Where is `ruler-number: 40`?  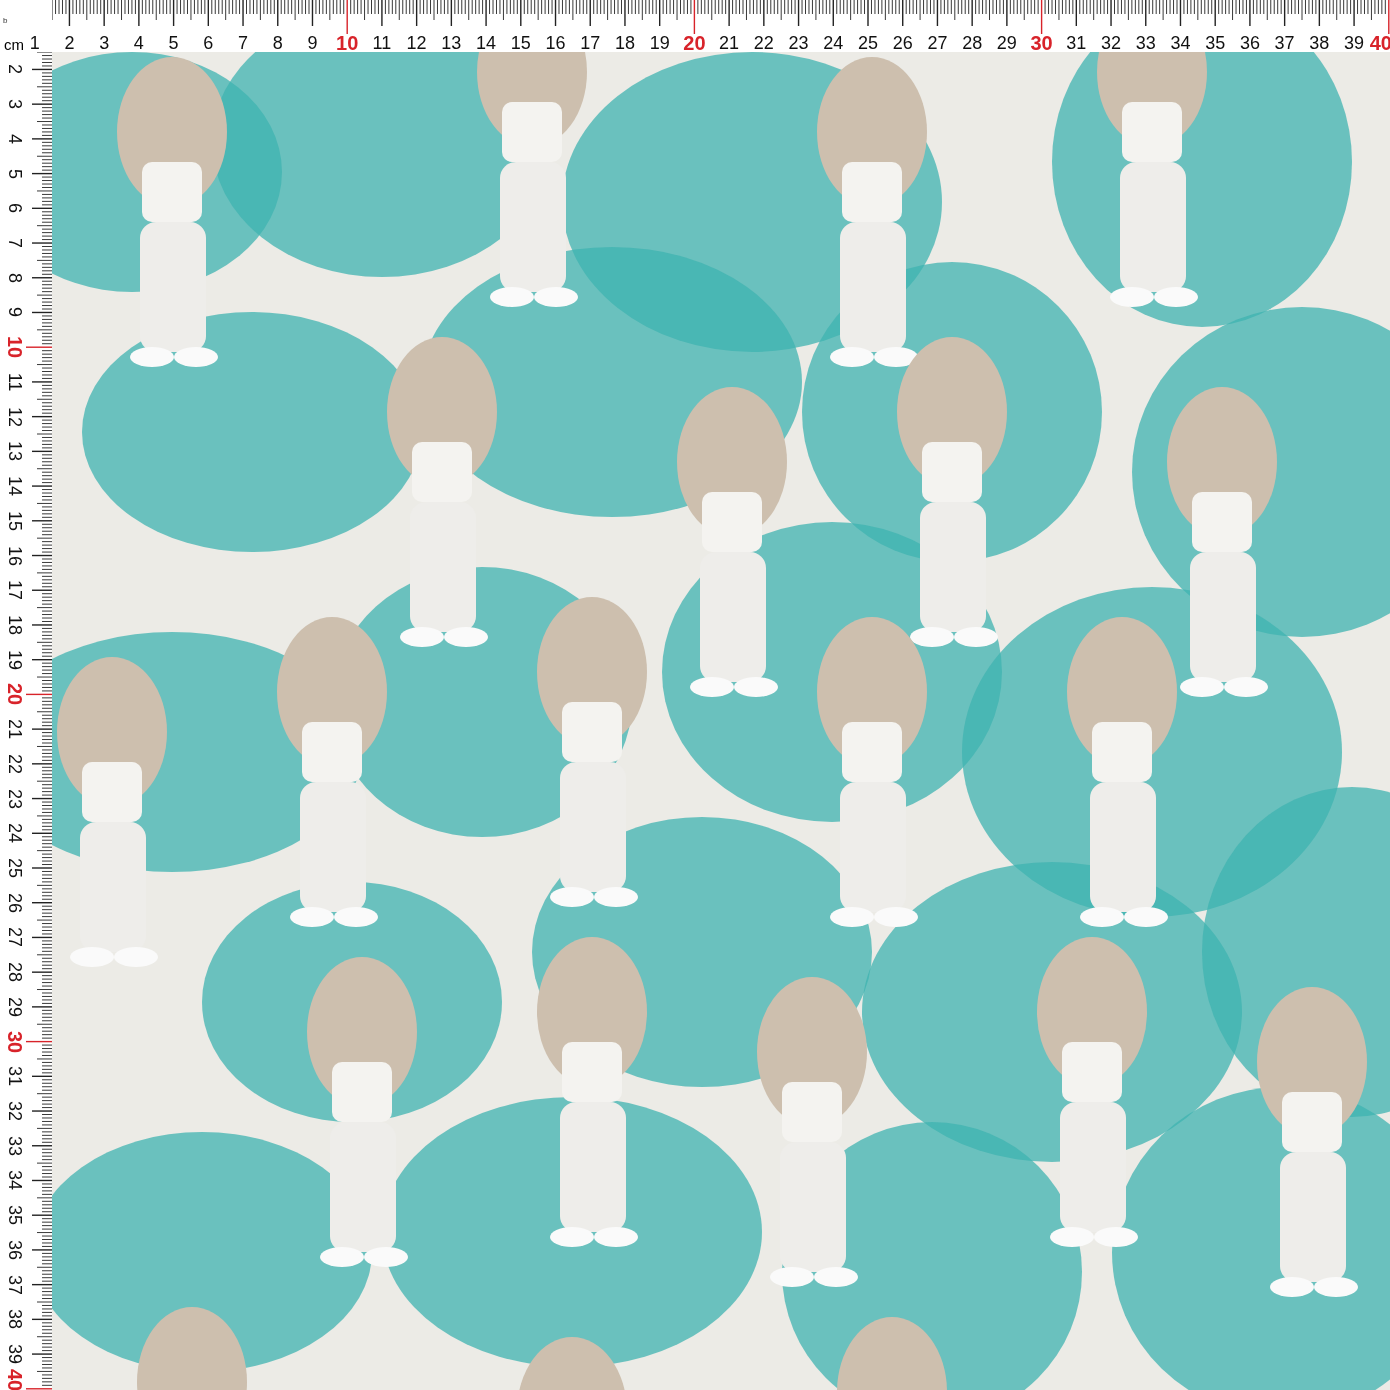 ruler-number: 40 is located at coordinates (15, 1379).